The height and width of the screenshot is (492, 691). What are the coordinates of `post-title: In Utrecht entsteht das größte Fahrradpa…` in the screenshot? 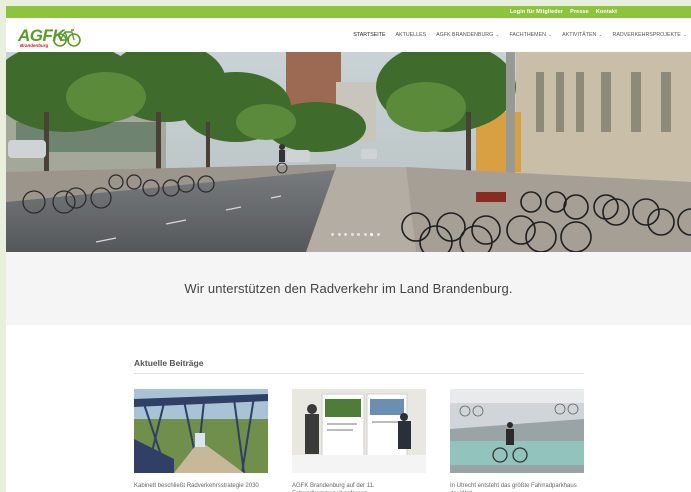 It's located at (517, 487).